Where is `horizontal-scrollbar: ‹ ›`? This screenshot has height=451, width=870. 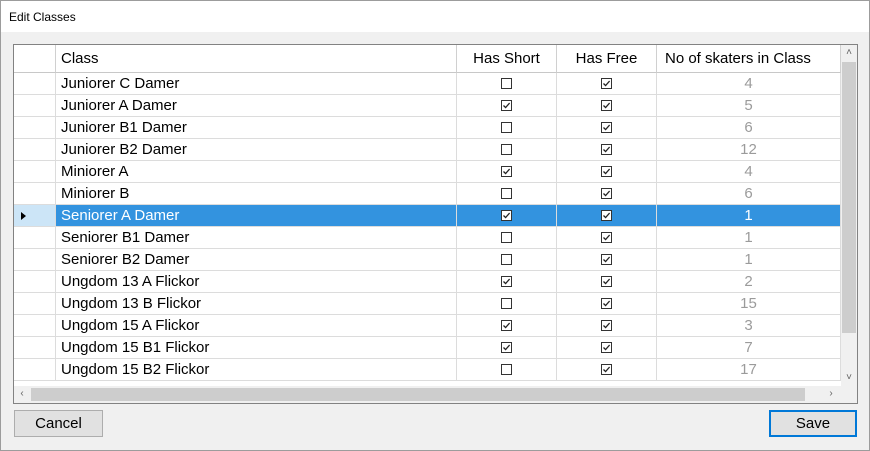
horizontal-scrollbar: ‹ › is located at coordinates (435, 394).